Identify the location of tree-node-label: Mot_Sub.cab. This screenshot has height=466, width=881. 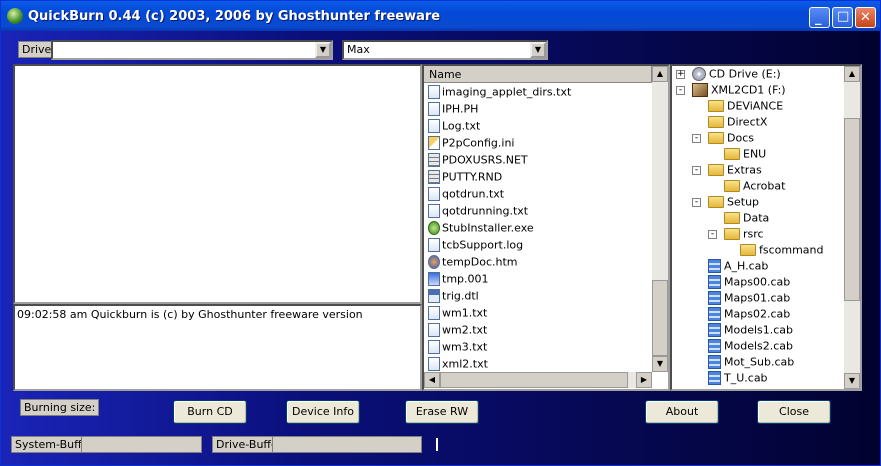
(759, 362).